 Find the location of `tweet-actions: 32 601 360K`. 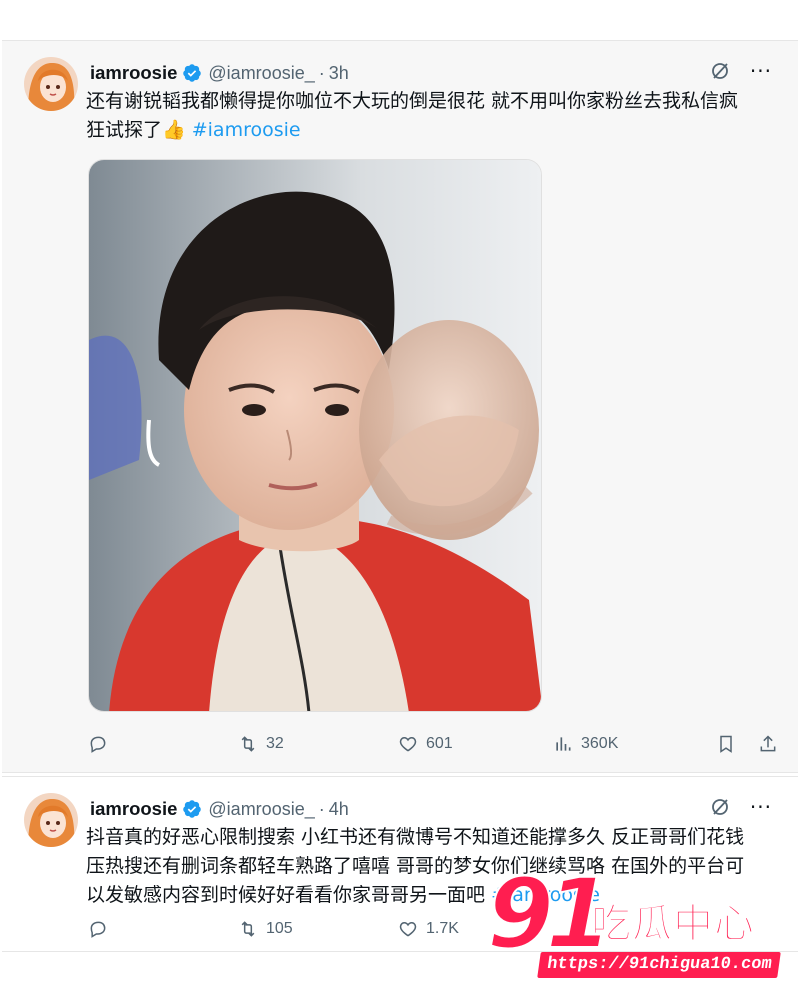

tweet-actions: 32 601 360K is located at coordinates (433, 744).